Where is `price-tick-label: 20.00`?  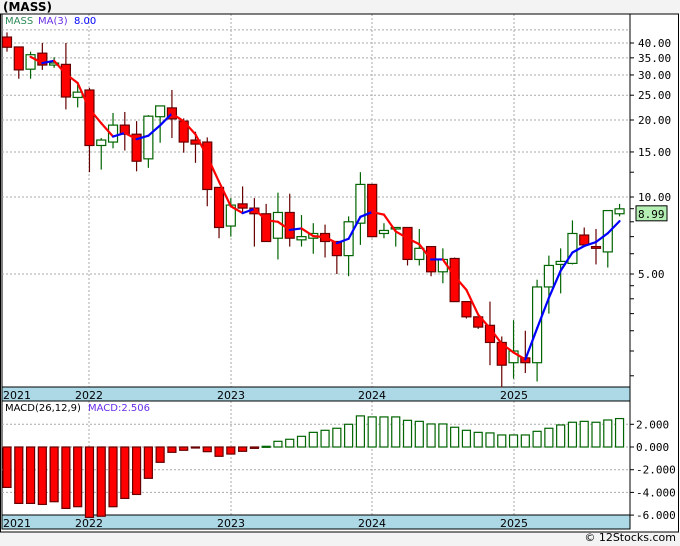 price-tick-label: 20.00 is located at coordinates (654, 120).